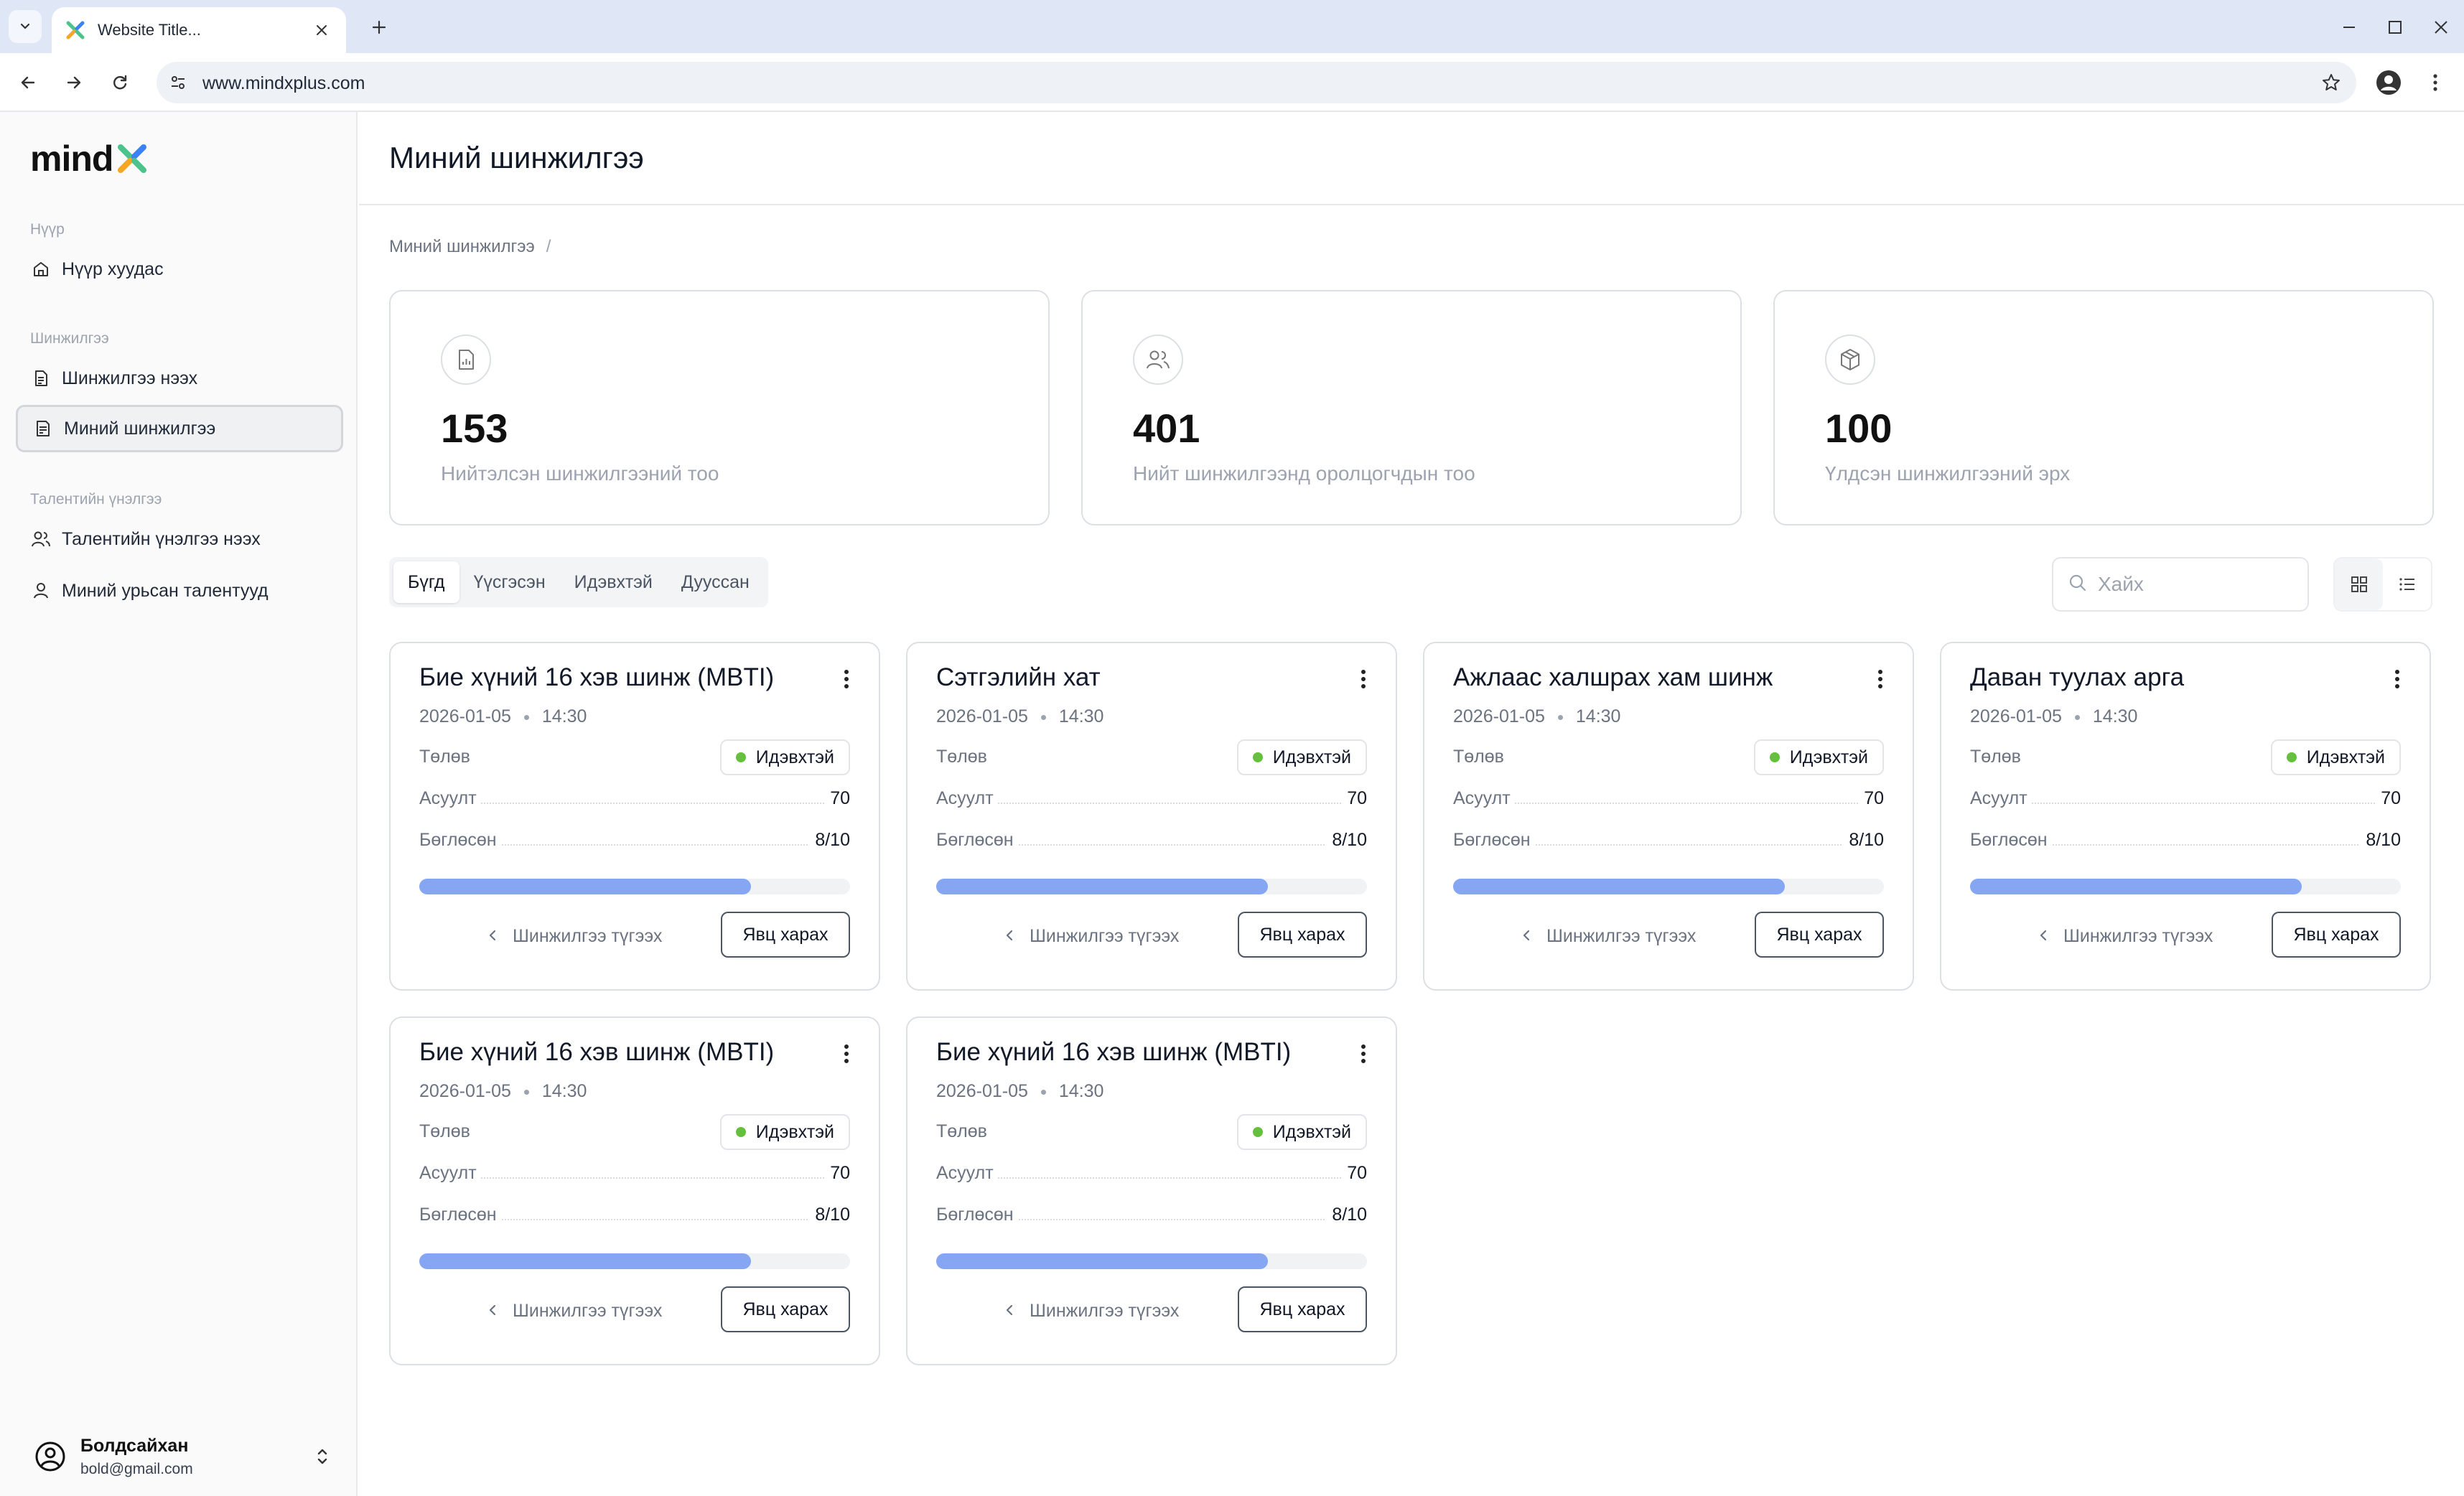 The image size is (2464, 1496). I want to click on user-avatar-icon, so click(50, 1457).